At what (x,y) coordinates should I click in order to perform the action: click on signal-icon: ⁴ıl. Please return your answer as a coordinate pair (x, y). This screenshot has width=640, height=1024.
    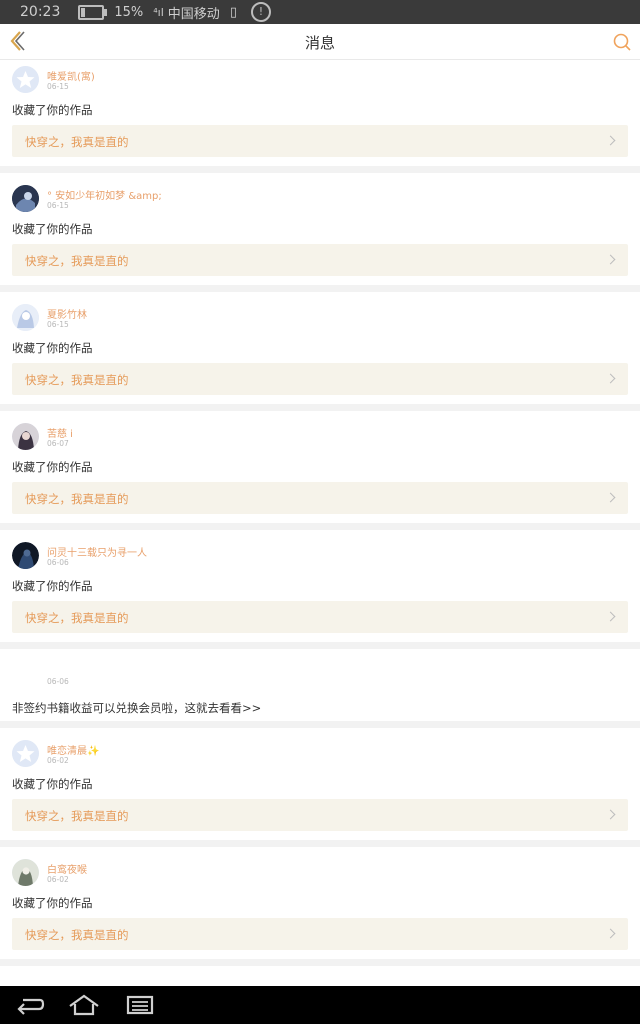
    Looking at the image, I should click on (158, 12).